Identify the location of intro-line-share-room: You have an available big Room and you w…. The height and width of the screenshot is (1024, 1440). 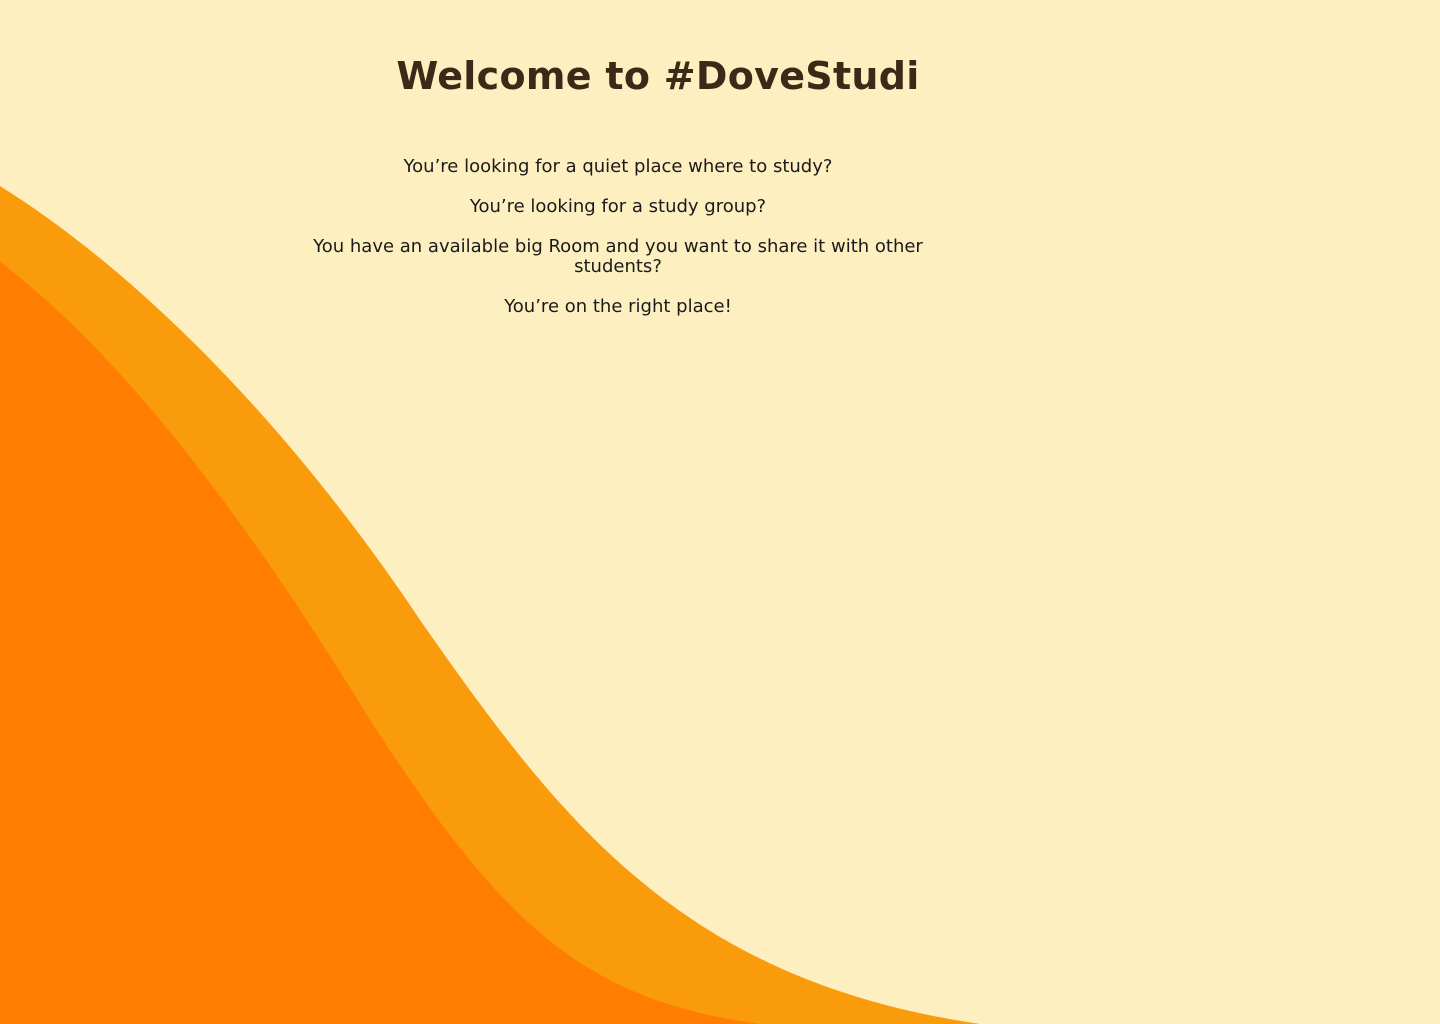
(618, 256).